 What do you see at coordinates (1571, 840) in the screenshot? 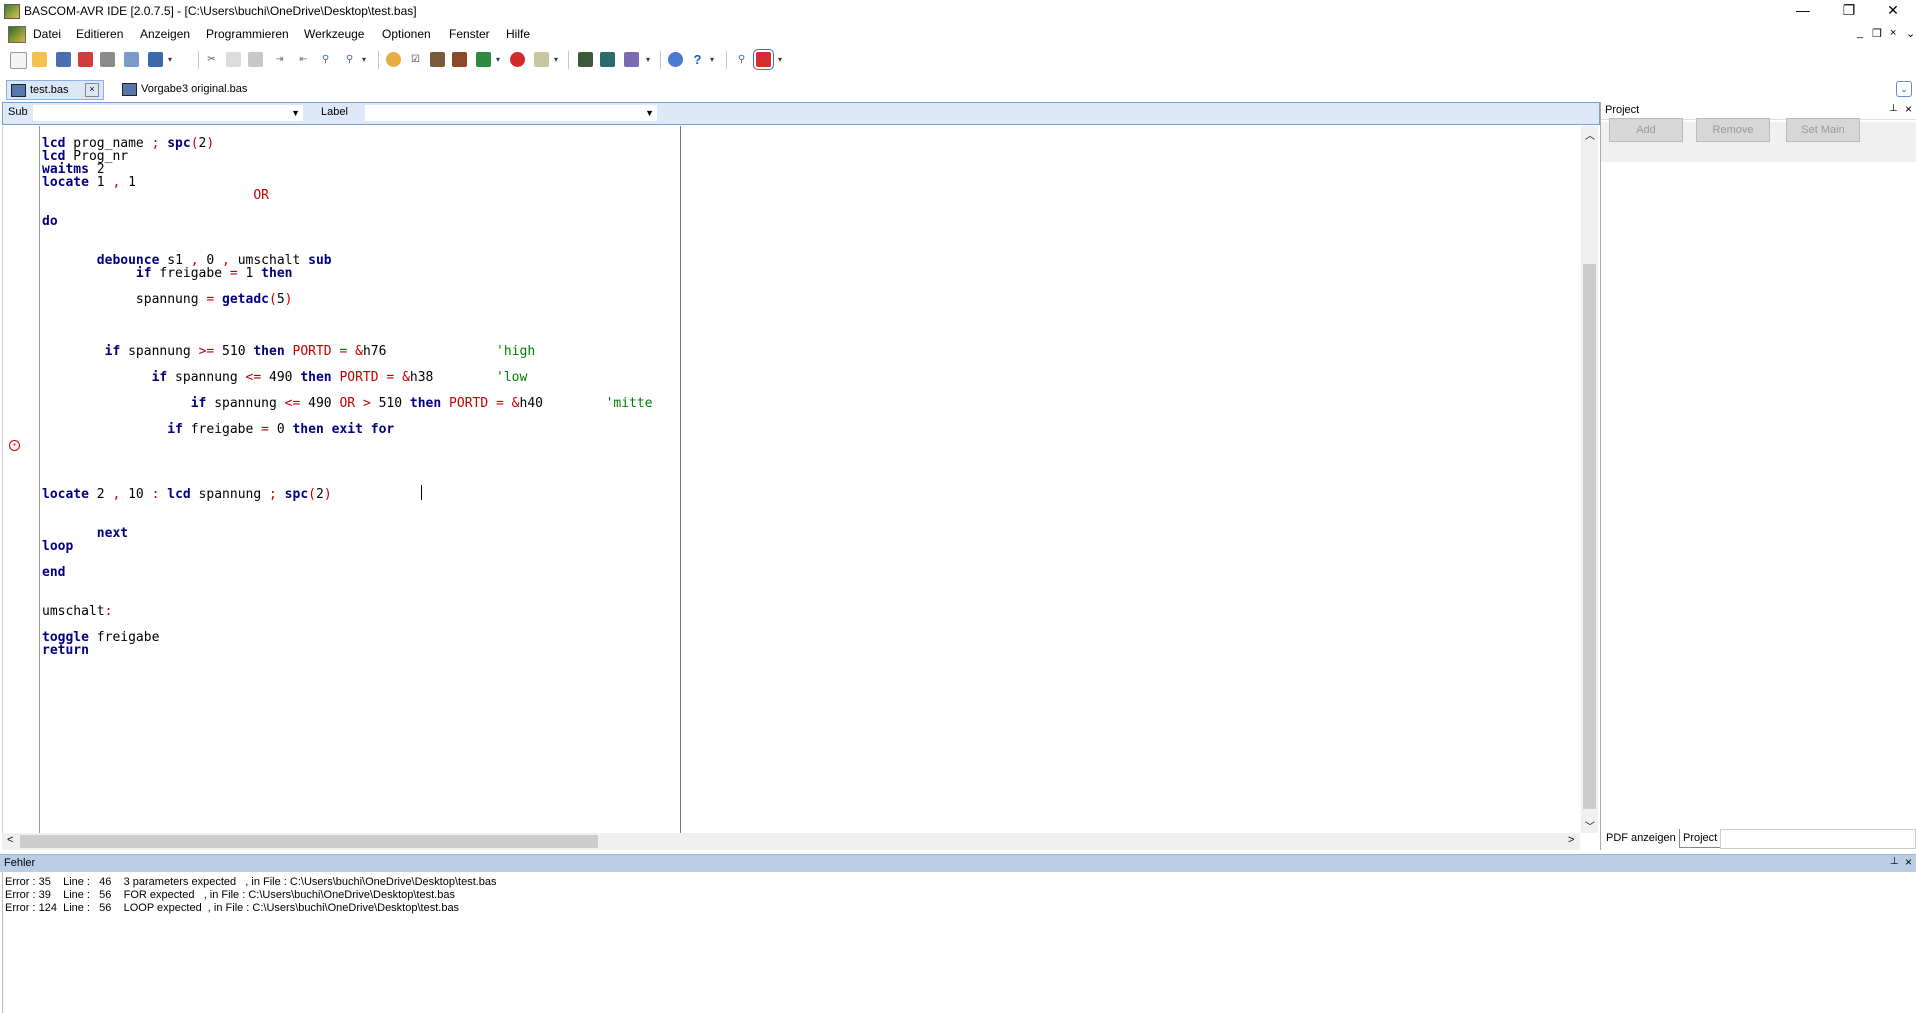
I see `scroll-right-icon: >` at bounding box center [1571, 840].